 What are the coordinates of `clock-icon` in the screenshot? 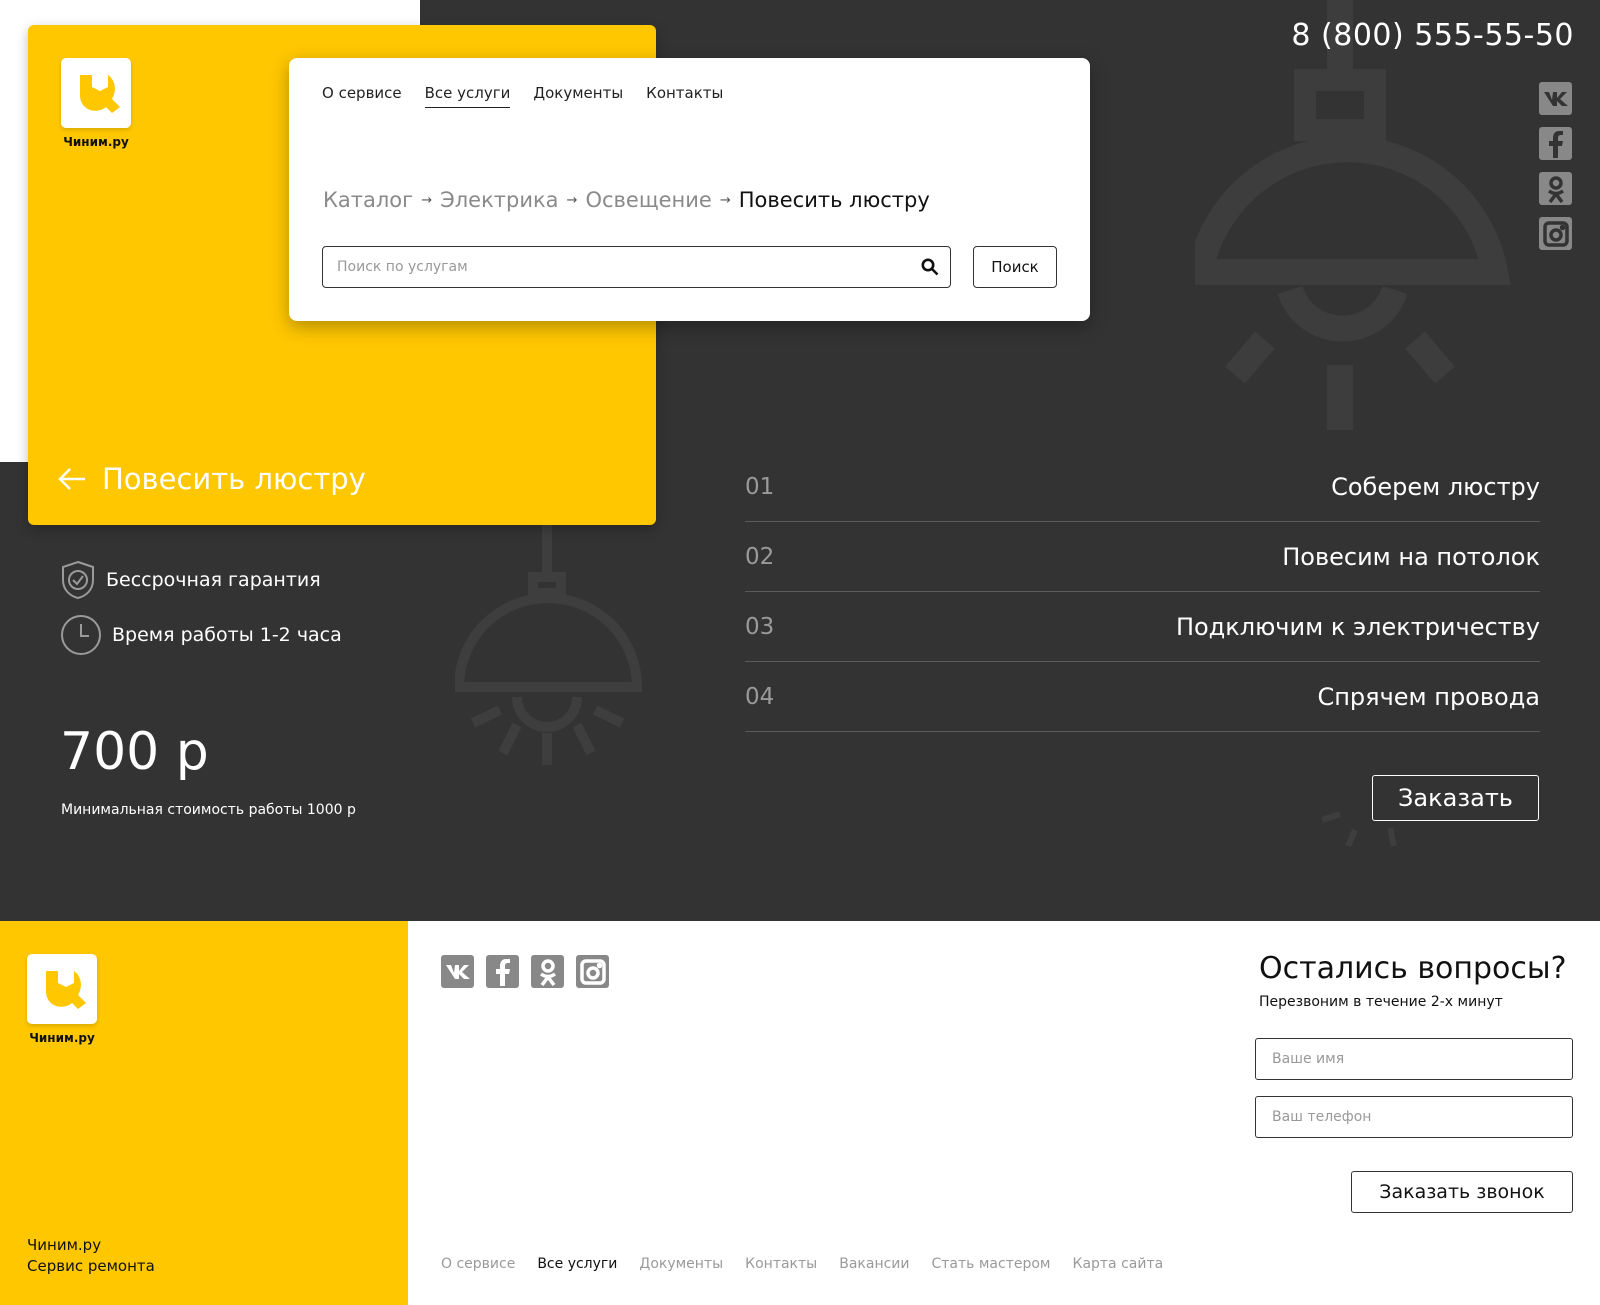 It's located at (81, 635).